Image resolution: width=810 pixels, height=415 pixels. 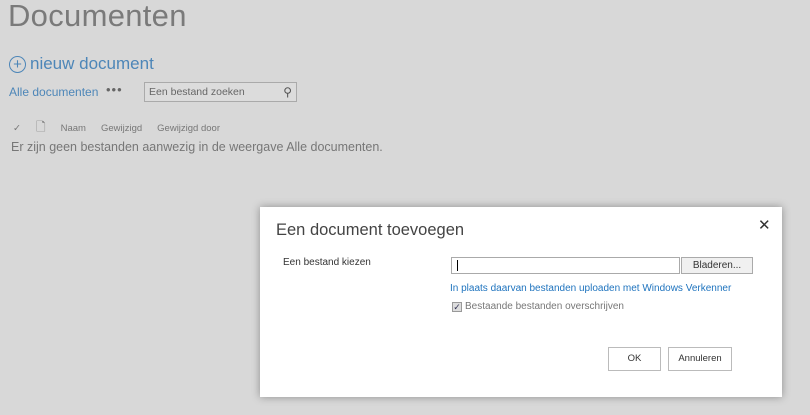 I want to click on search-input: Een bestand zoeken ⚲, so click(x=220, y=92).